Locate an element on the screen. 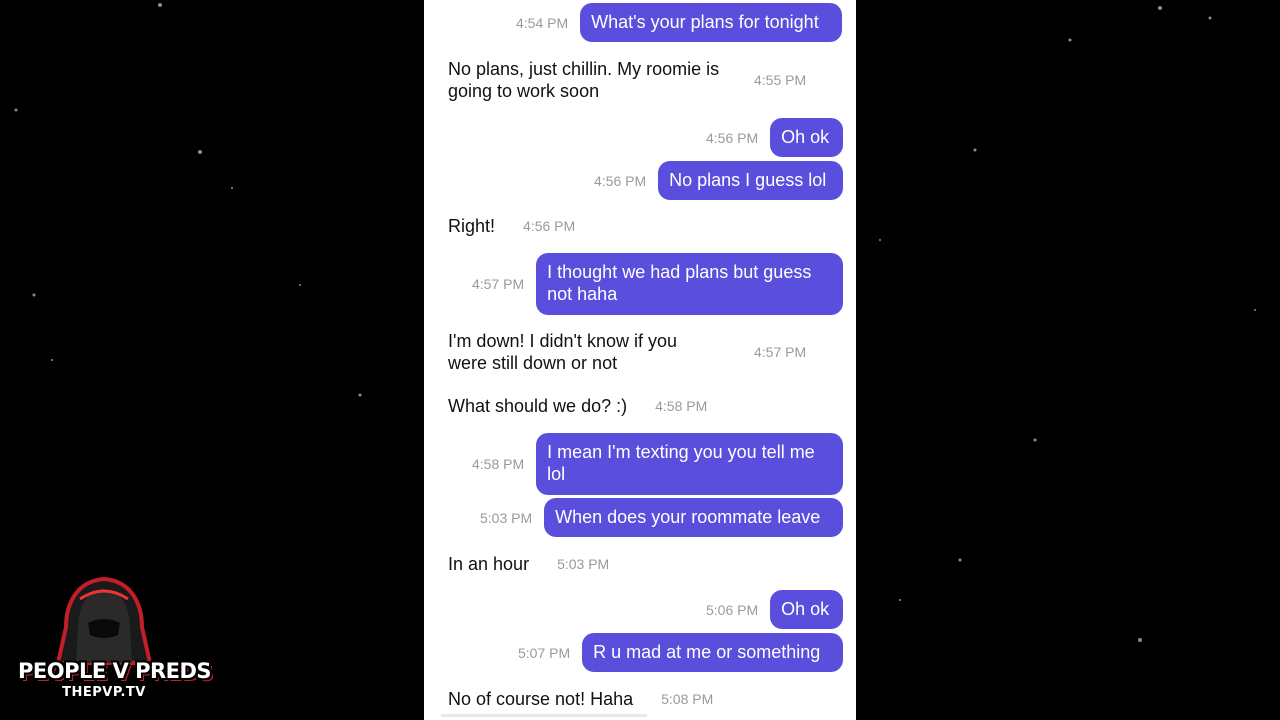 This screenshot has width=1280, height=720. timestamp: 4:55 PM is located at coordinates (780, 80).